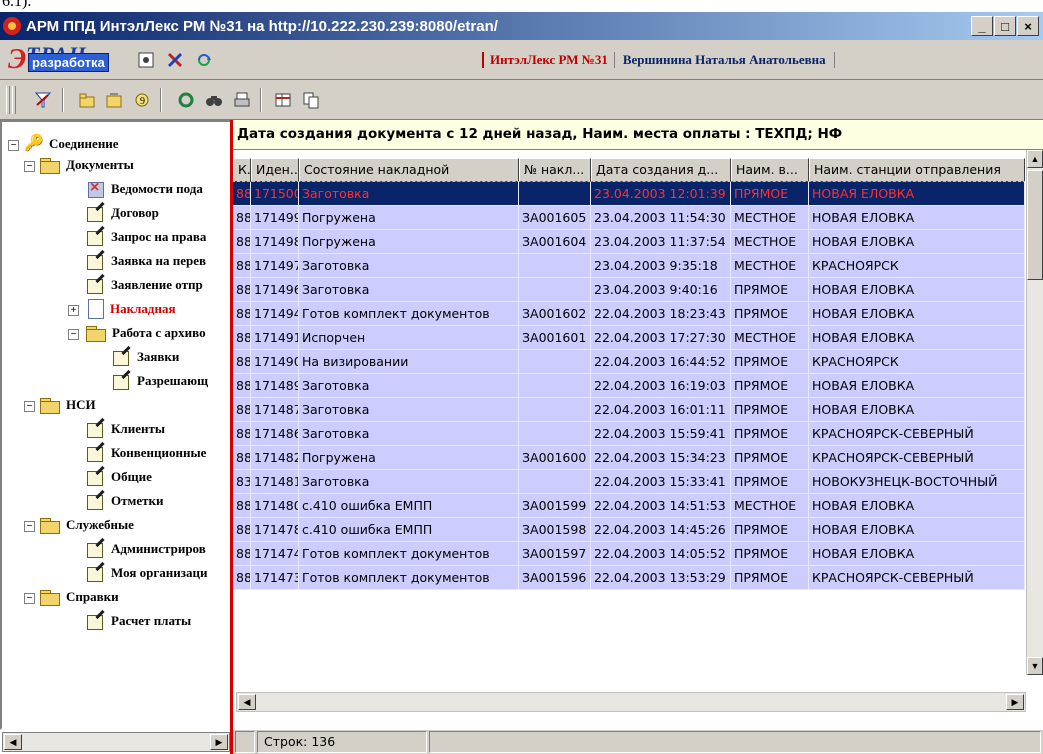 The height and width of the screenshot is (754, 1043). What do you see at coordinates (119, 477) in the screenshot?
I see `tree-node-general: Общие` at bounding box center [119, 477].